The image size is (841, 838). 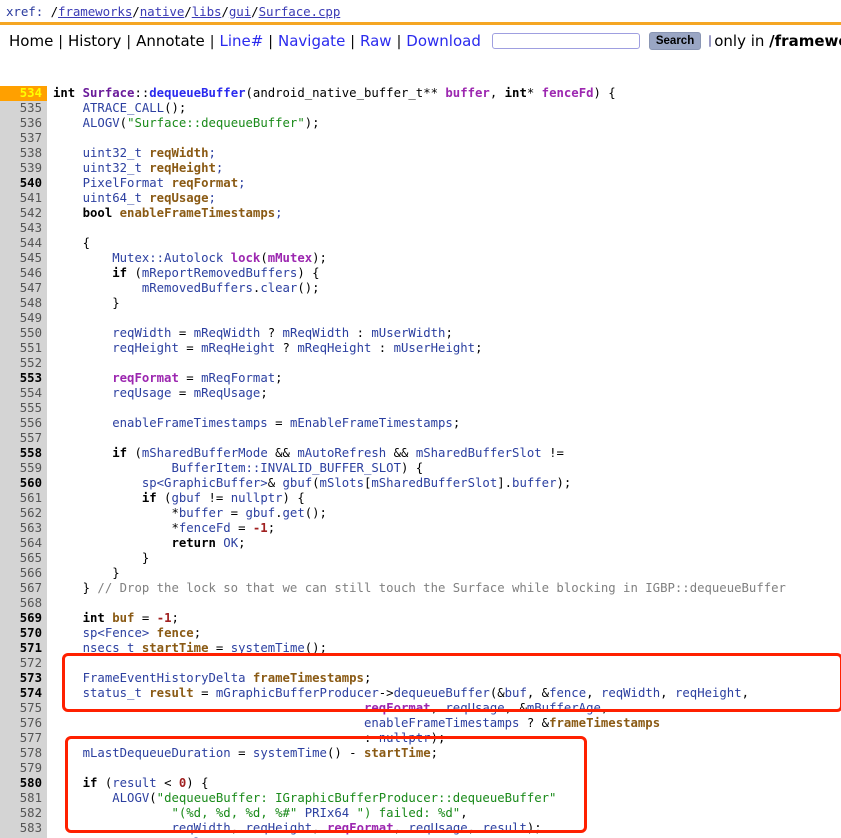 I want to click on nav-item-home: Home, so click(x=31, y=41).